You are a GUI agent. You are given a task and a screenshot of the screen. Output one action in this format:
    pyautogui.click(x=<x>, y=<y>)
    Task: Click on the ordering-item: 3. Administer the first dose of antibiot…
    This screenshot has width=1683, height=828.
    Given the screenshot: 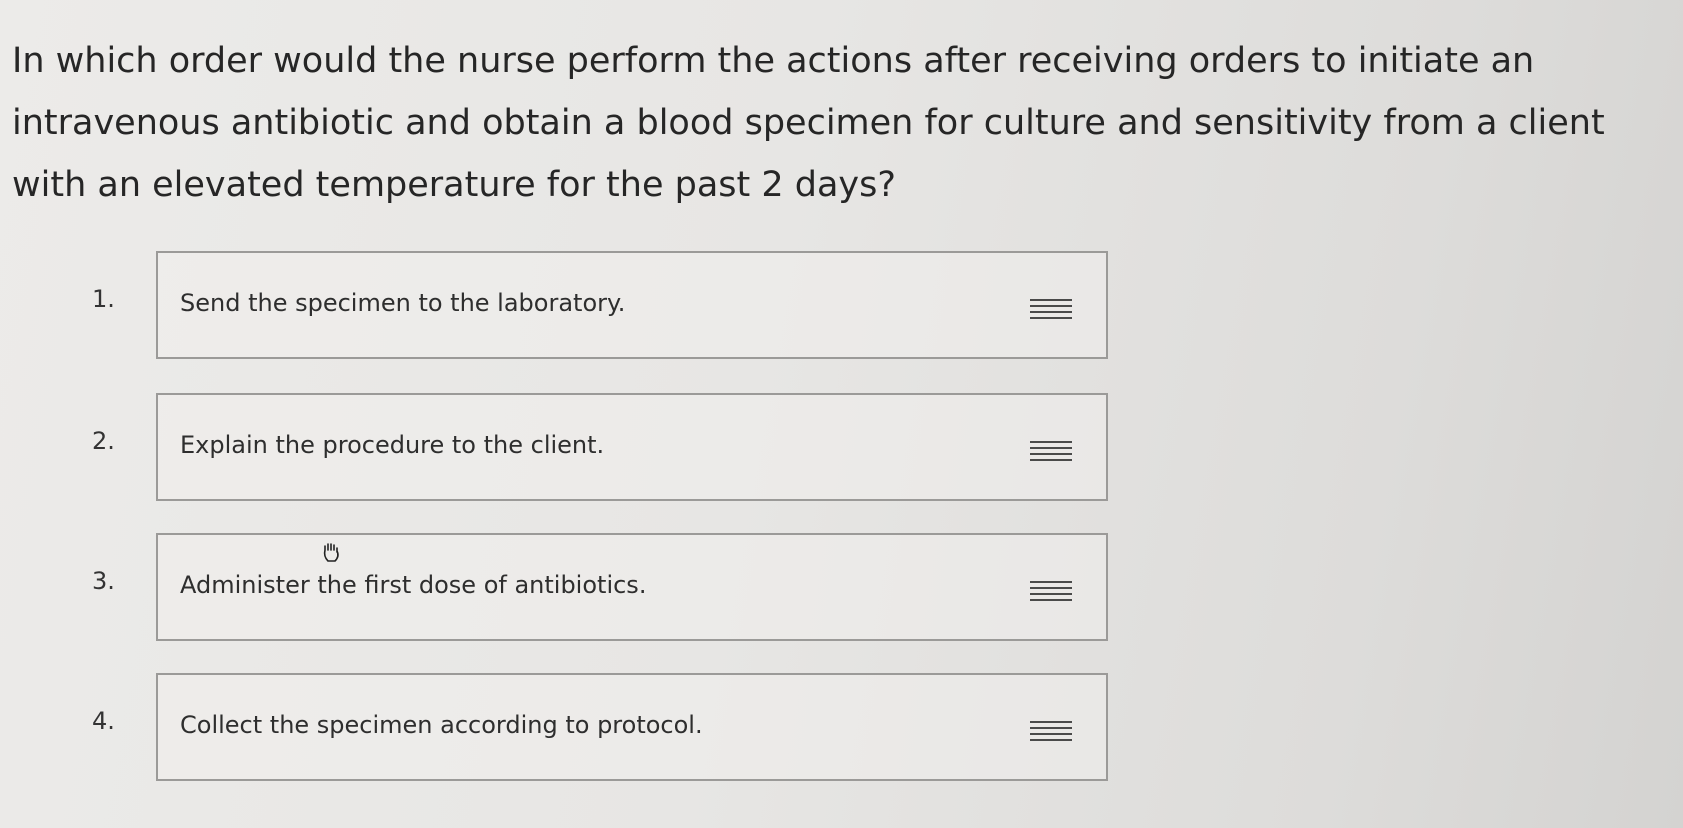 What is the action you would take?
    pyautogui.click(x=841, y=589)
    